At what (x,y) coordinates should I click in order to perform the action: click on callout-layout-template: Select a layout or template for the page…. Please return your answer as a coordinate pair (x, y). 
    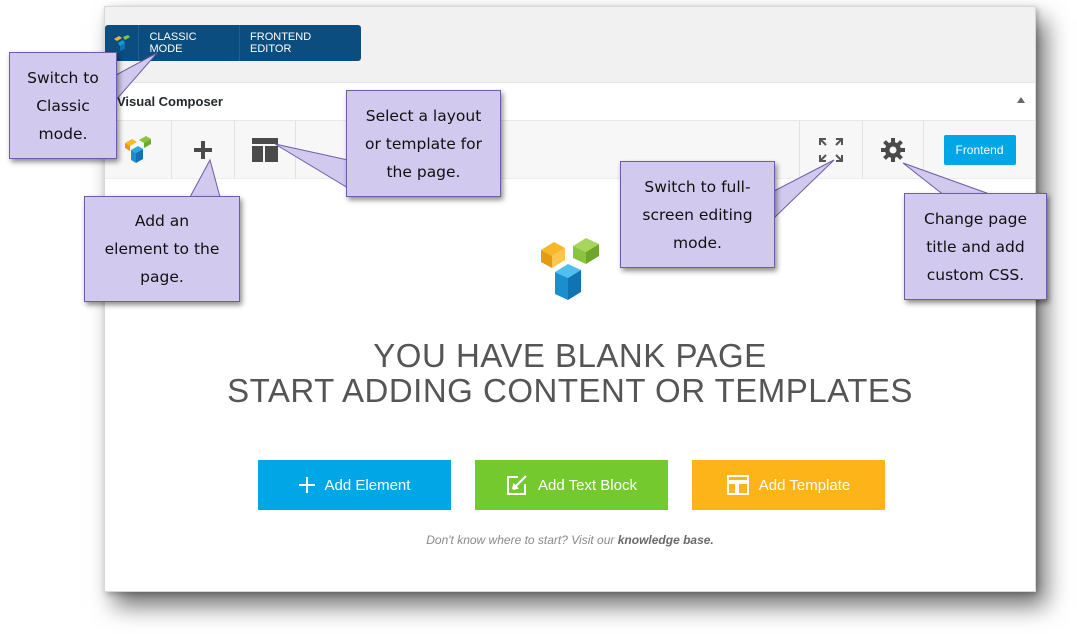
    Looking at the image, I should click on (423, 143).